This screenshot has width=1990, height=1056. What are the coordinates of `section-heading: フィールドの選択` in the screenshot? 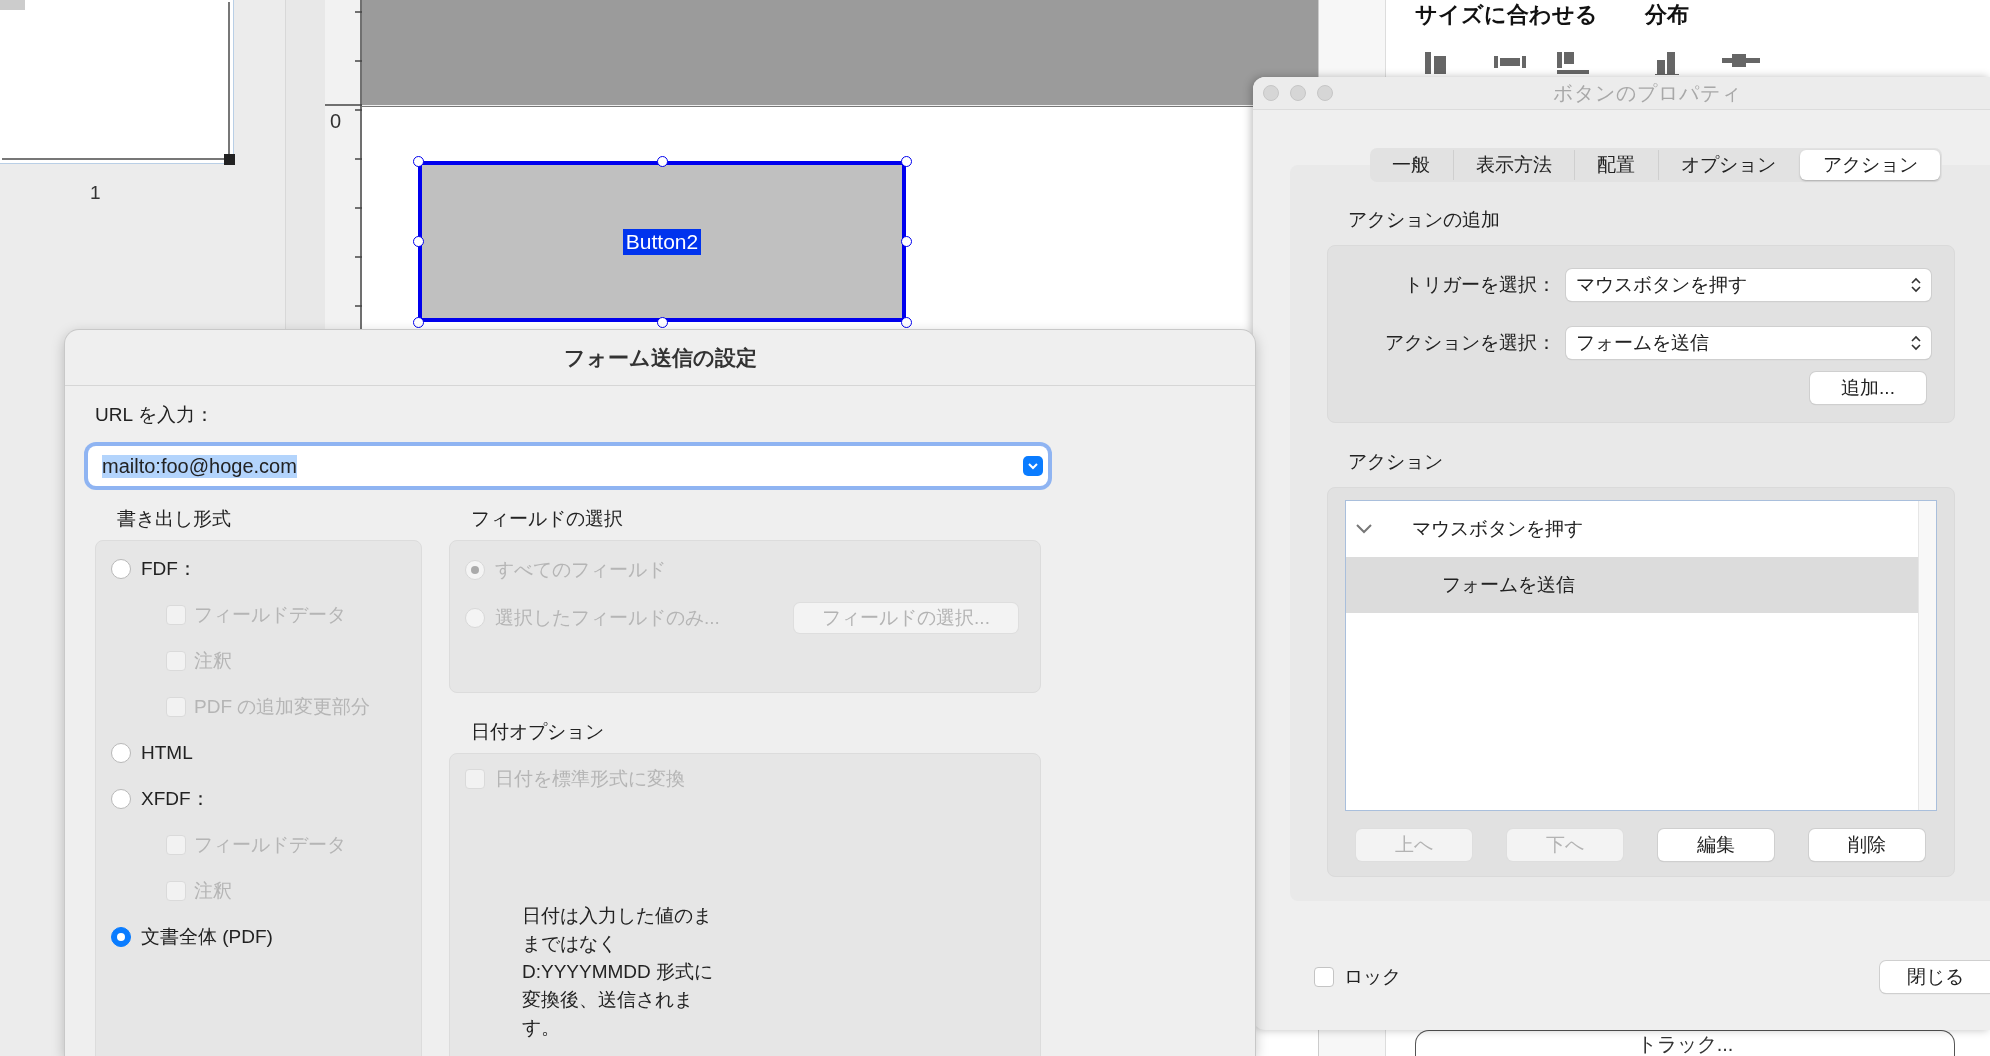 It's located at (547, 519).